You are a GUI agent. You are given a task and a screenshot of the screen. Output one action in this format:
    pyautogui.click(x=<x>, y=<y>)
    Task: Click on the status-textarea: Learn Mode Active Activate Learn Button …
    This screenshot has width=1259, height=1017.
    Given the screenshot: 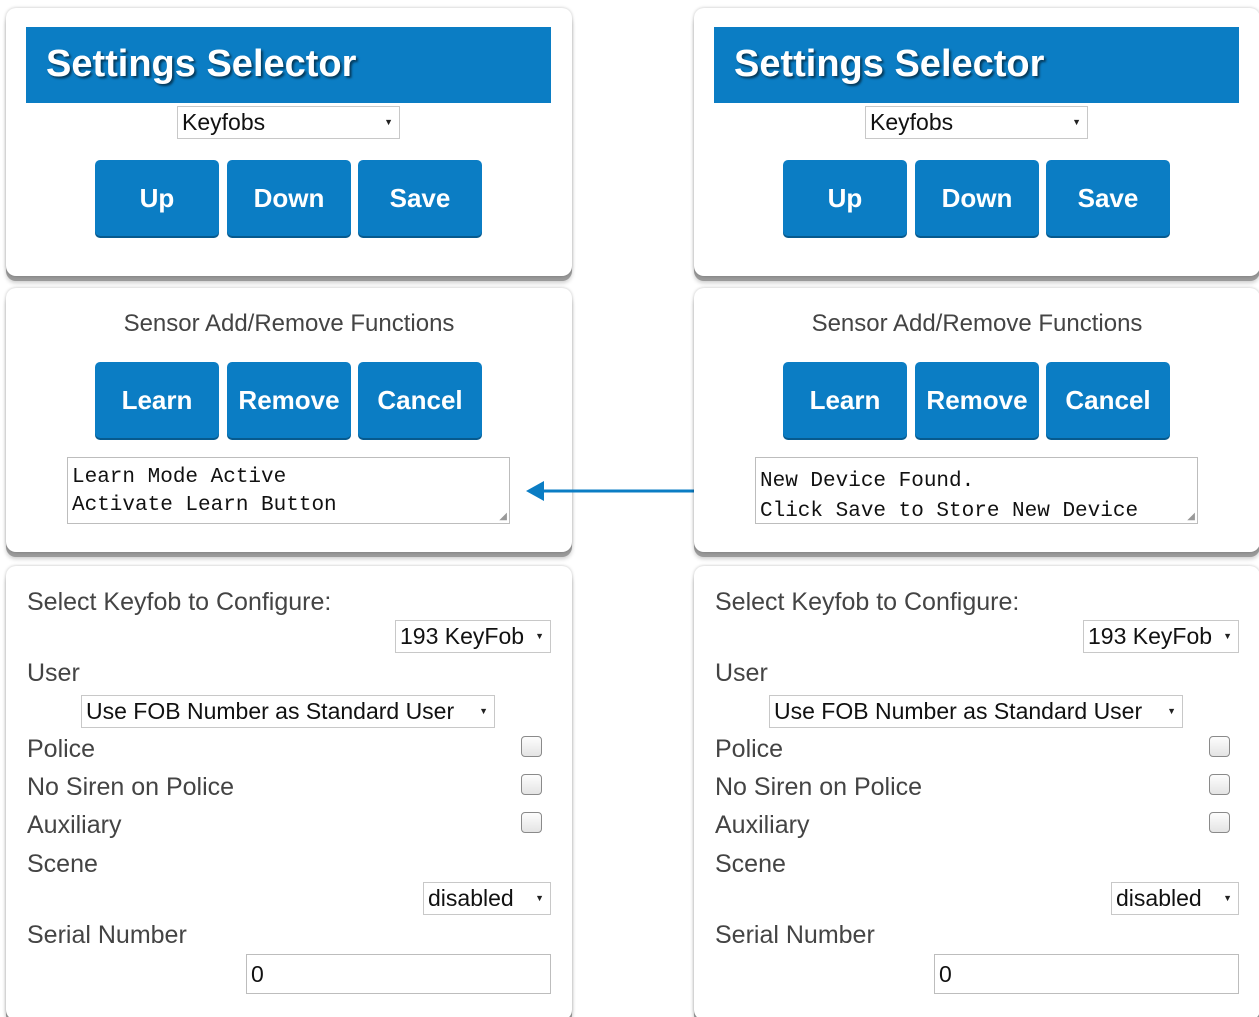 What is the action you would take?
    pyautogui.click(x=288, y=490)
    